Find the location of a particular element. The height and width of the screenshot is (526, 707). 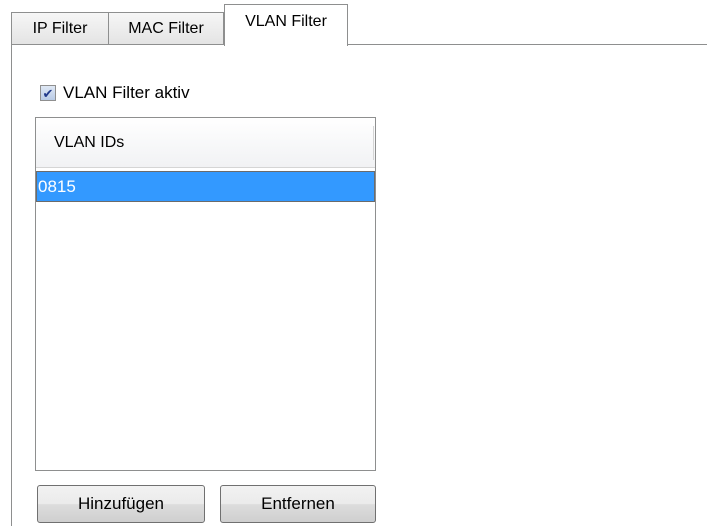

remove-button: Entfernen is located at coordinates (298, 504).